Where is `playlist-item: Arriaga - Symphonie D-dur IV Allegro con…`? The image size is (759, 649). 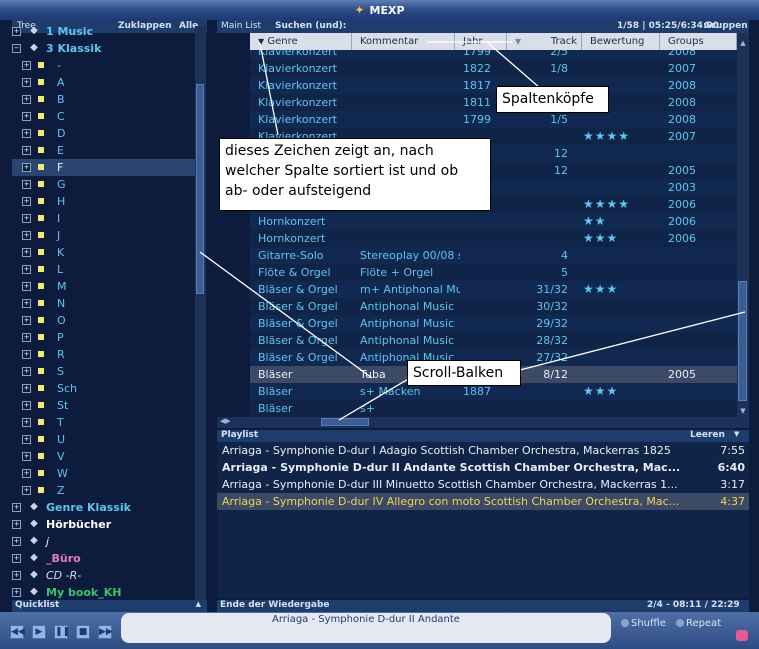 playlist-item: Arriaga - Symphonie D-dur IV Allegro con… is located at coordinates (483, 501).